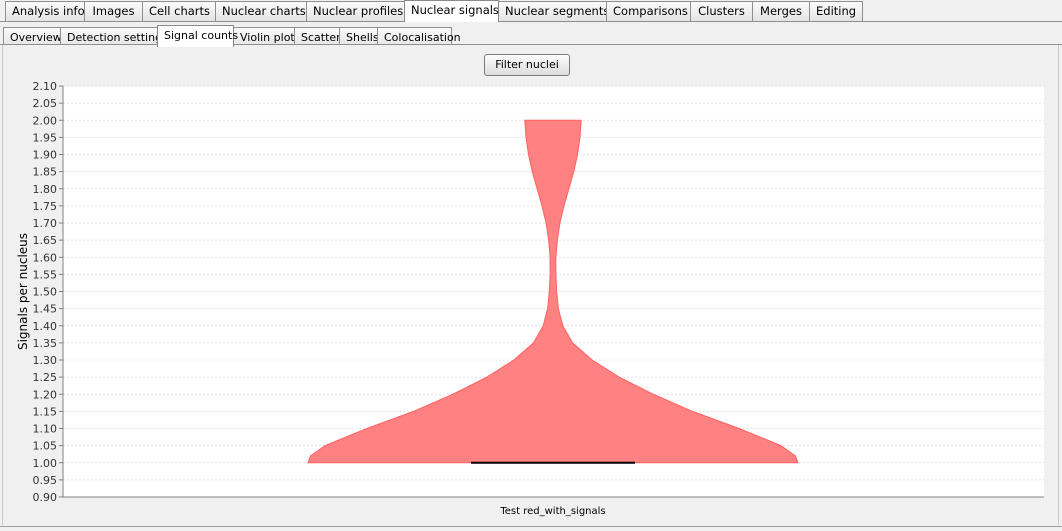  What do you see at coordinates (45, 446) in the screenshot?
I see `y-tick-label: 1.05` at bounding box center [45, 446].